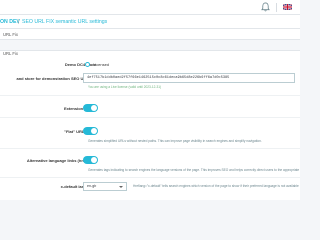  What do you see at coordinates (90, 131) in the screenshot?
I see `flat-url-toggle` at bounding box center [90, 131].